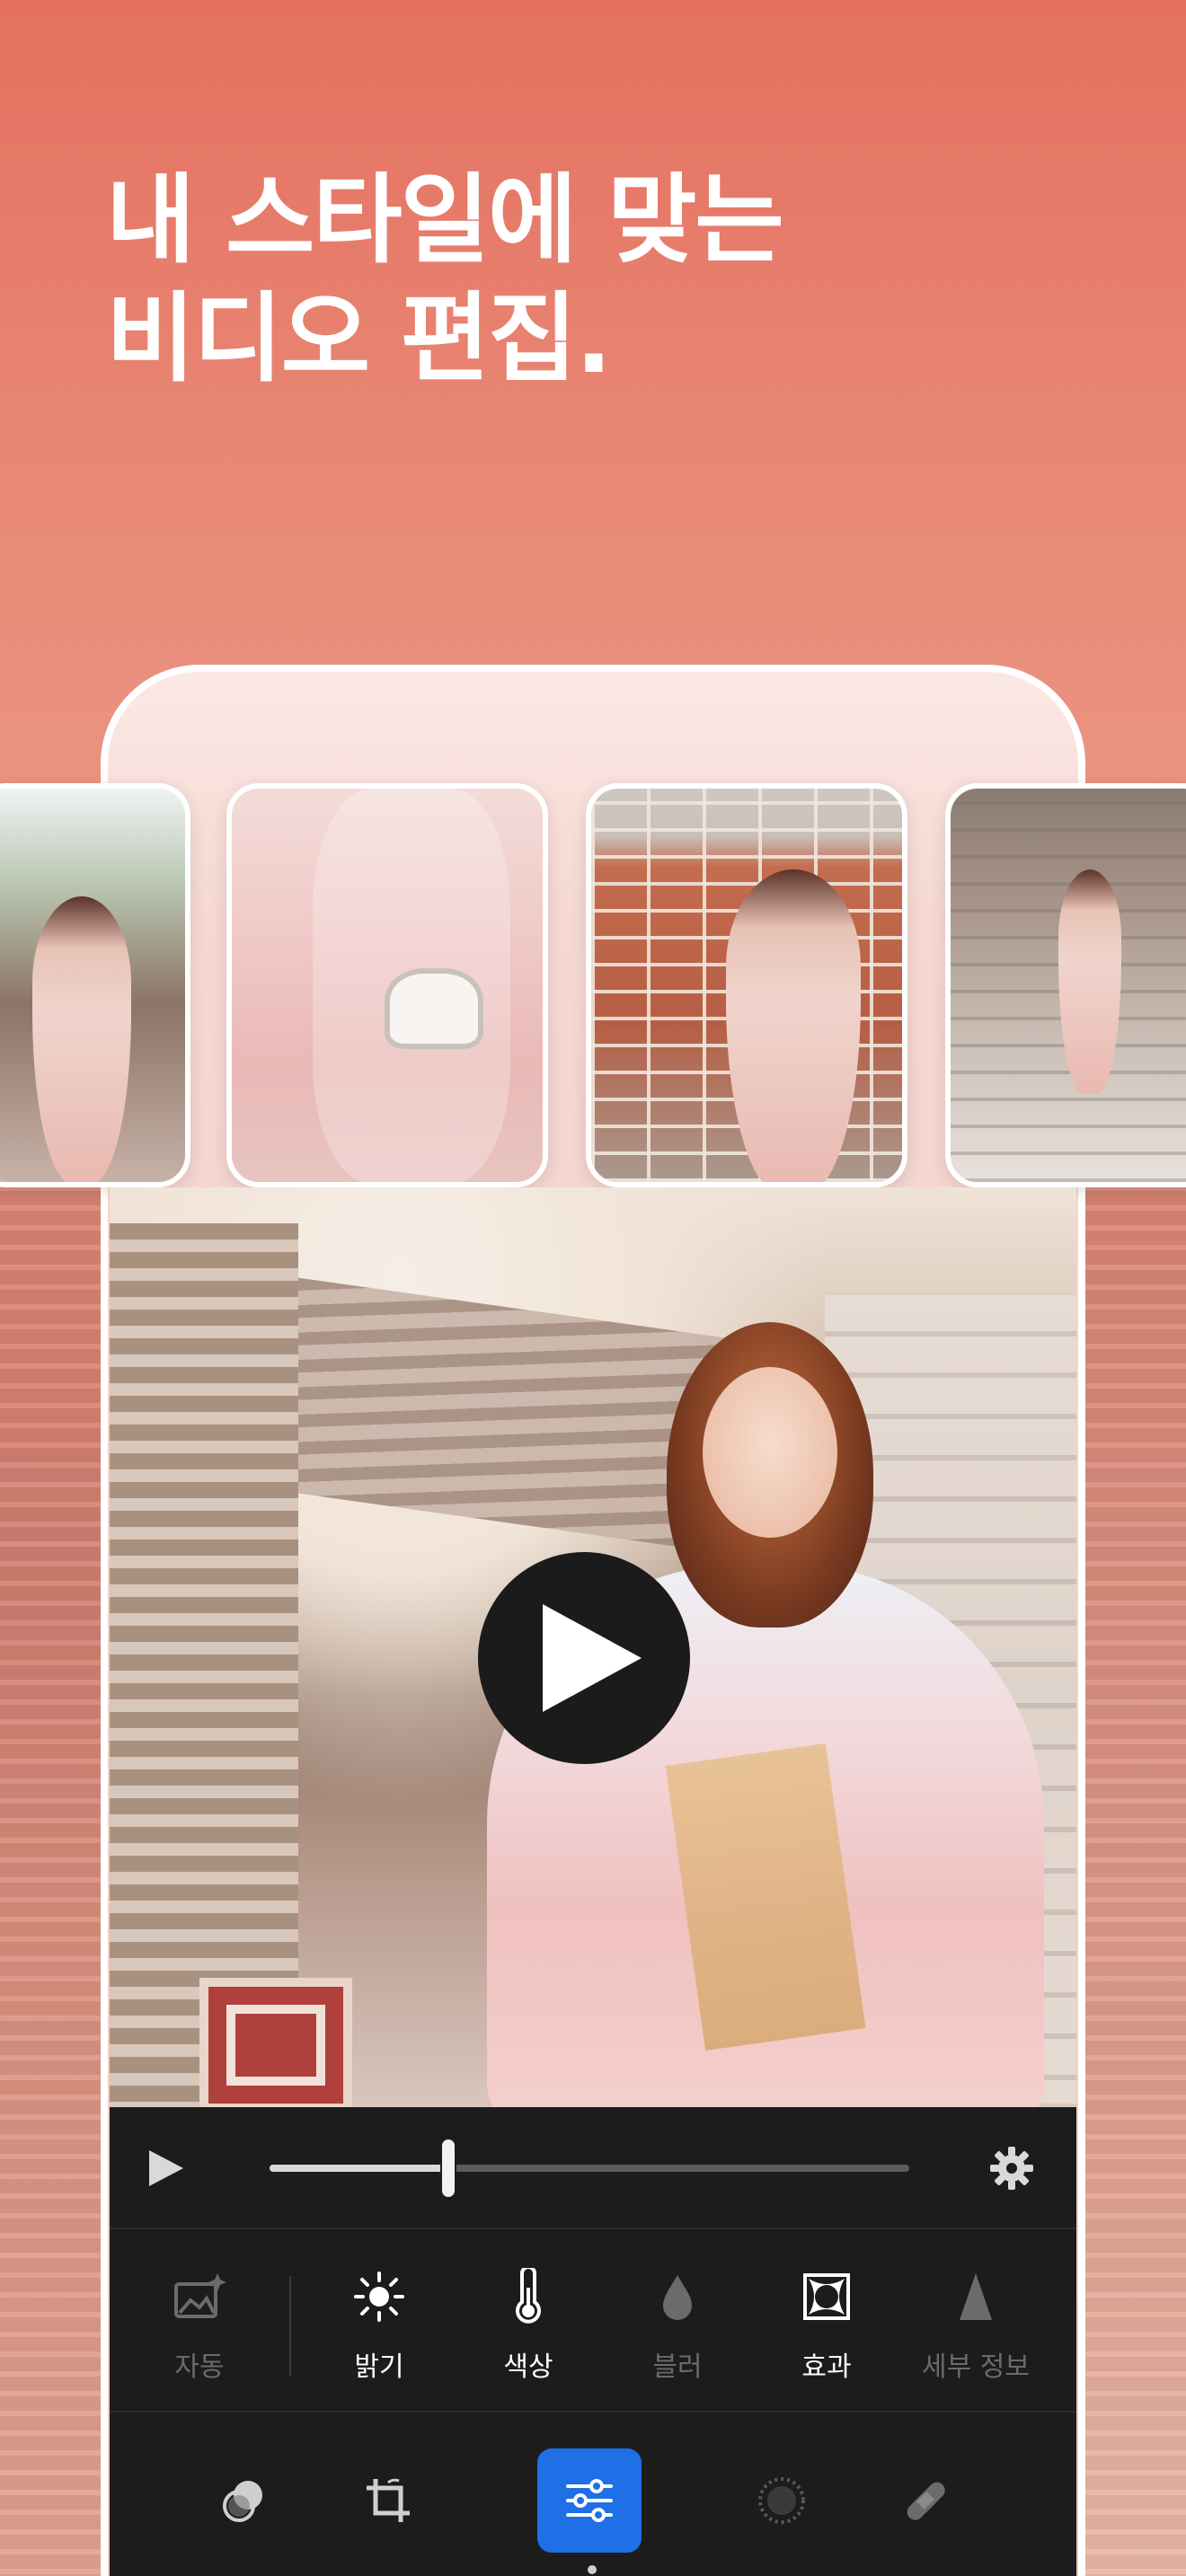  Describe the element at coordinates (592, 1658) in the screenshot. I see `play-icon` at that location.